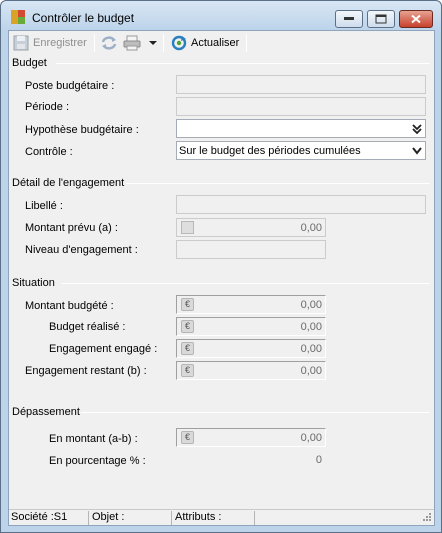 This screenshot has width=442, height=533. What do you see at coordinates (93, 439) in the screenshot?
I see `depassement-montant-label: En montant (a-b) :` at bounding box center [93, 439].